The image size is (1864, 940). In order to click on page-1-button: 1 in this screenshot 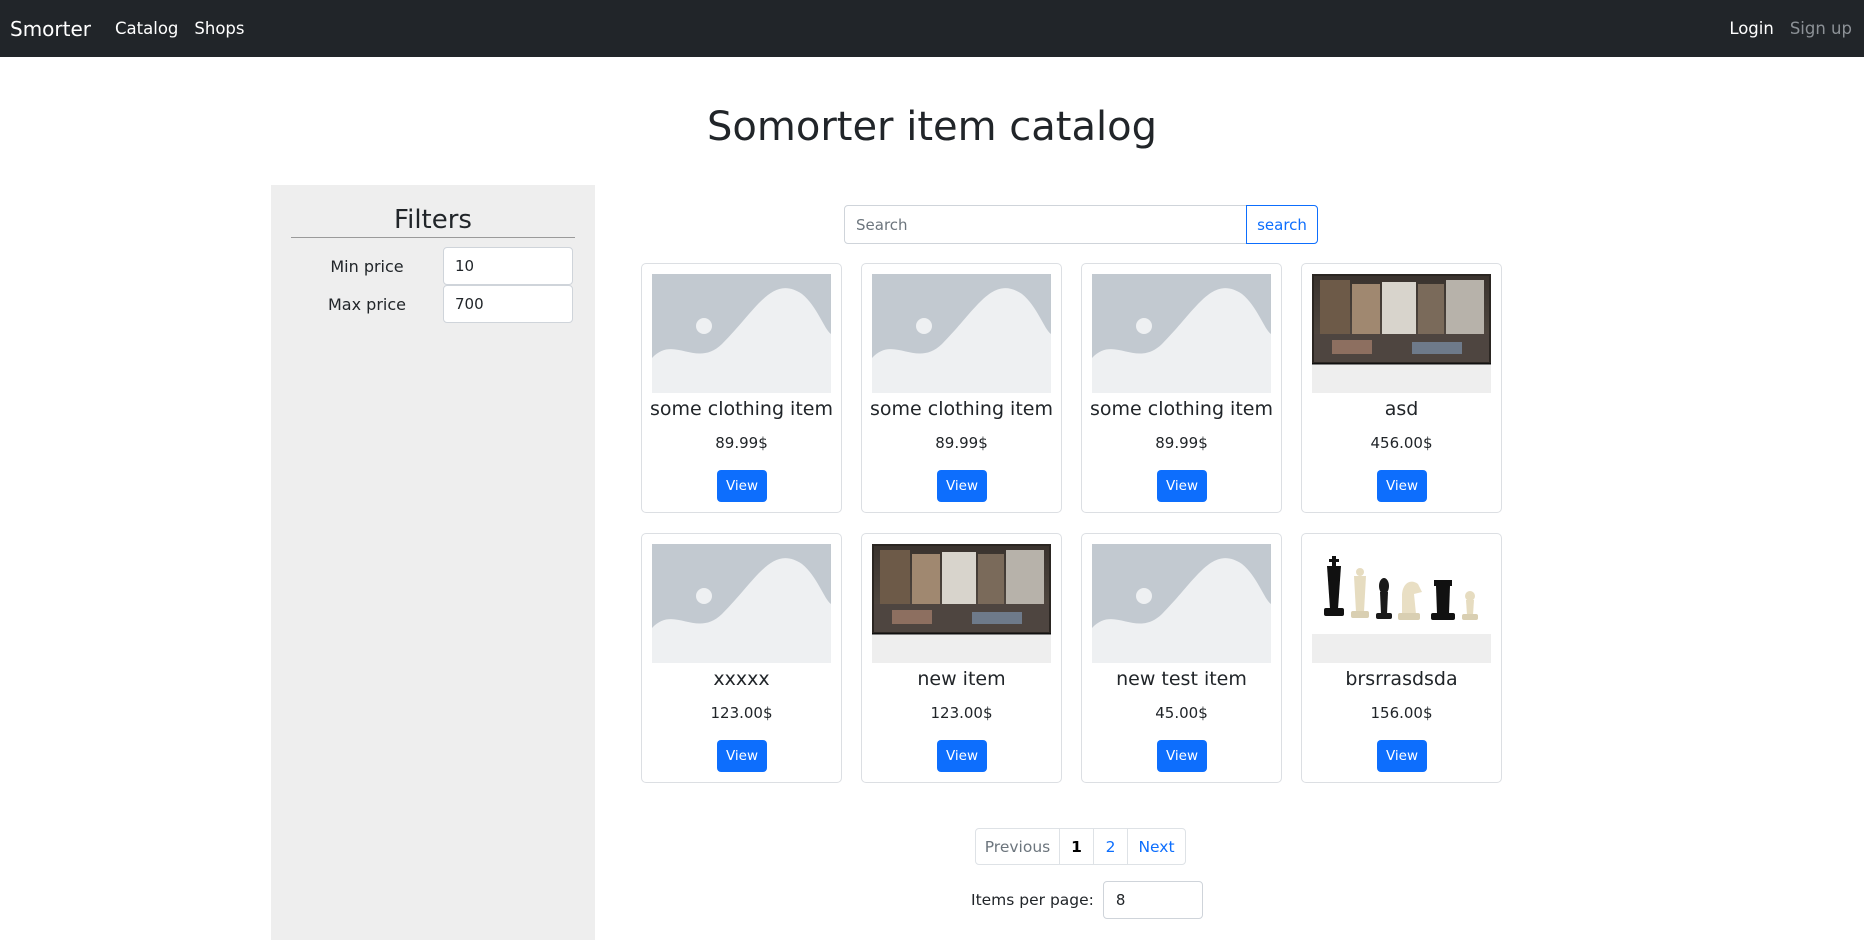, I will do `click(1076, 846)`.